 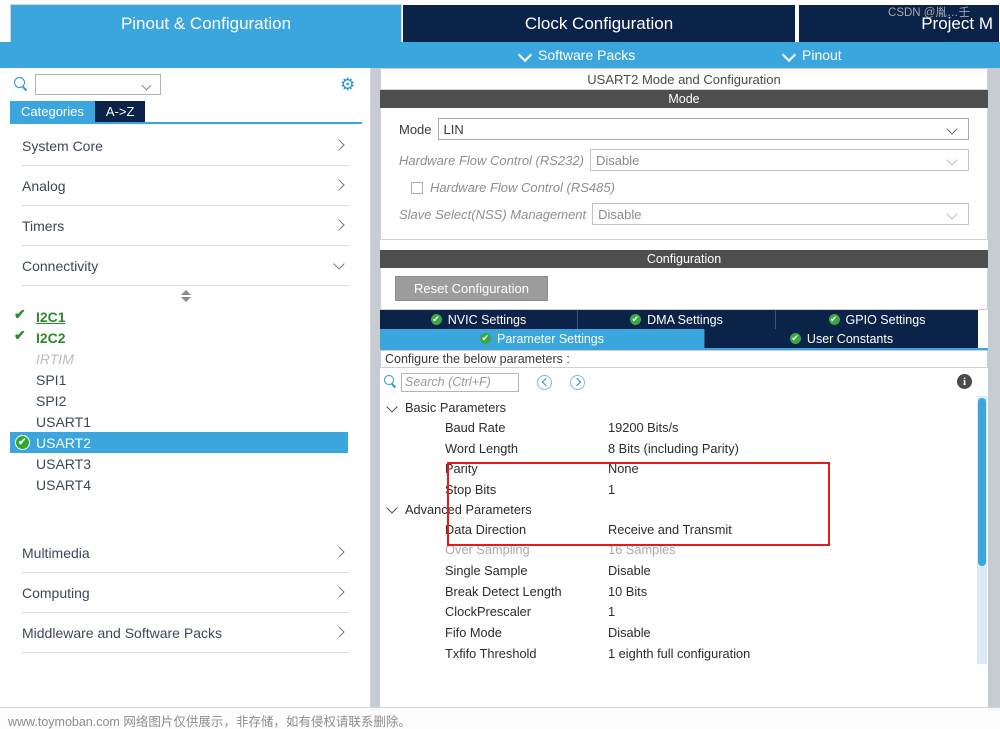 What do you see at coordinates (339, 592) in the screenshot?
I see `chevron-right-icon` at bounding box center [339, 592].